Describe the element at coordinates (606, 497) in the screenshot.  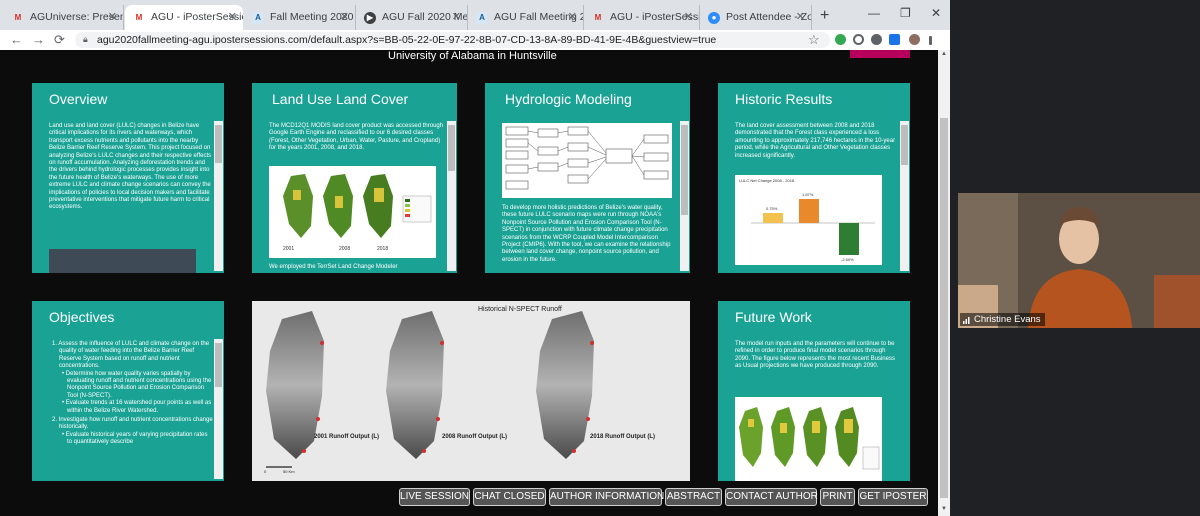
I see `author-information-button: AUTHOR INFORMATION` at that location.